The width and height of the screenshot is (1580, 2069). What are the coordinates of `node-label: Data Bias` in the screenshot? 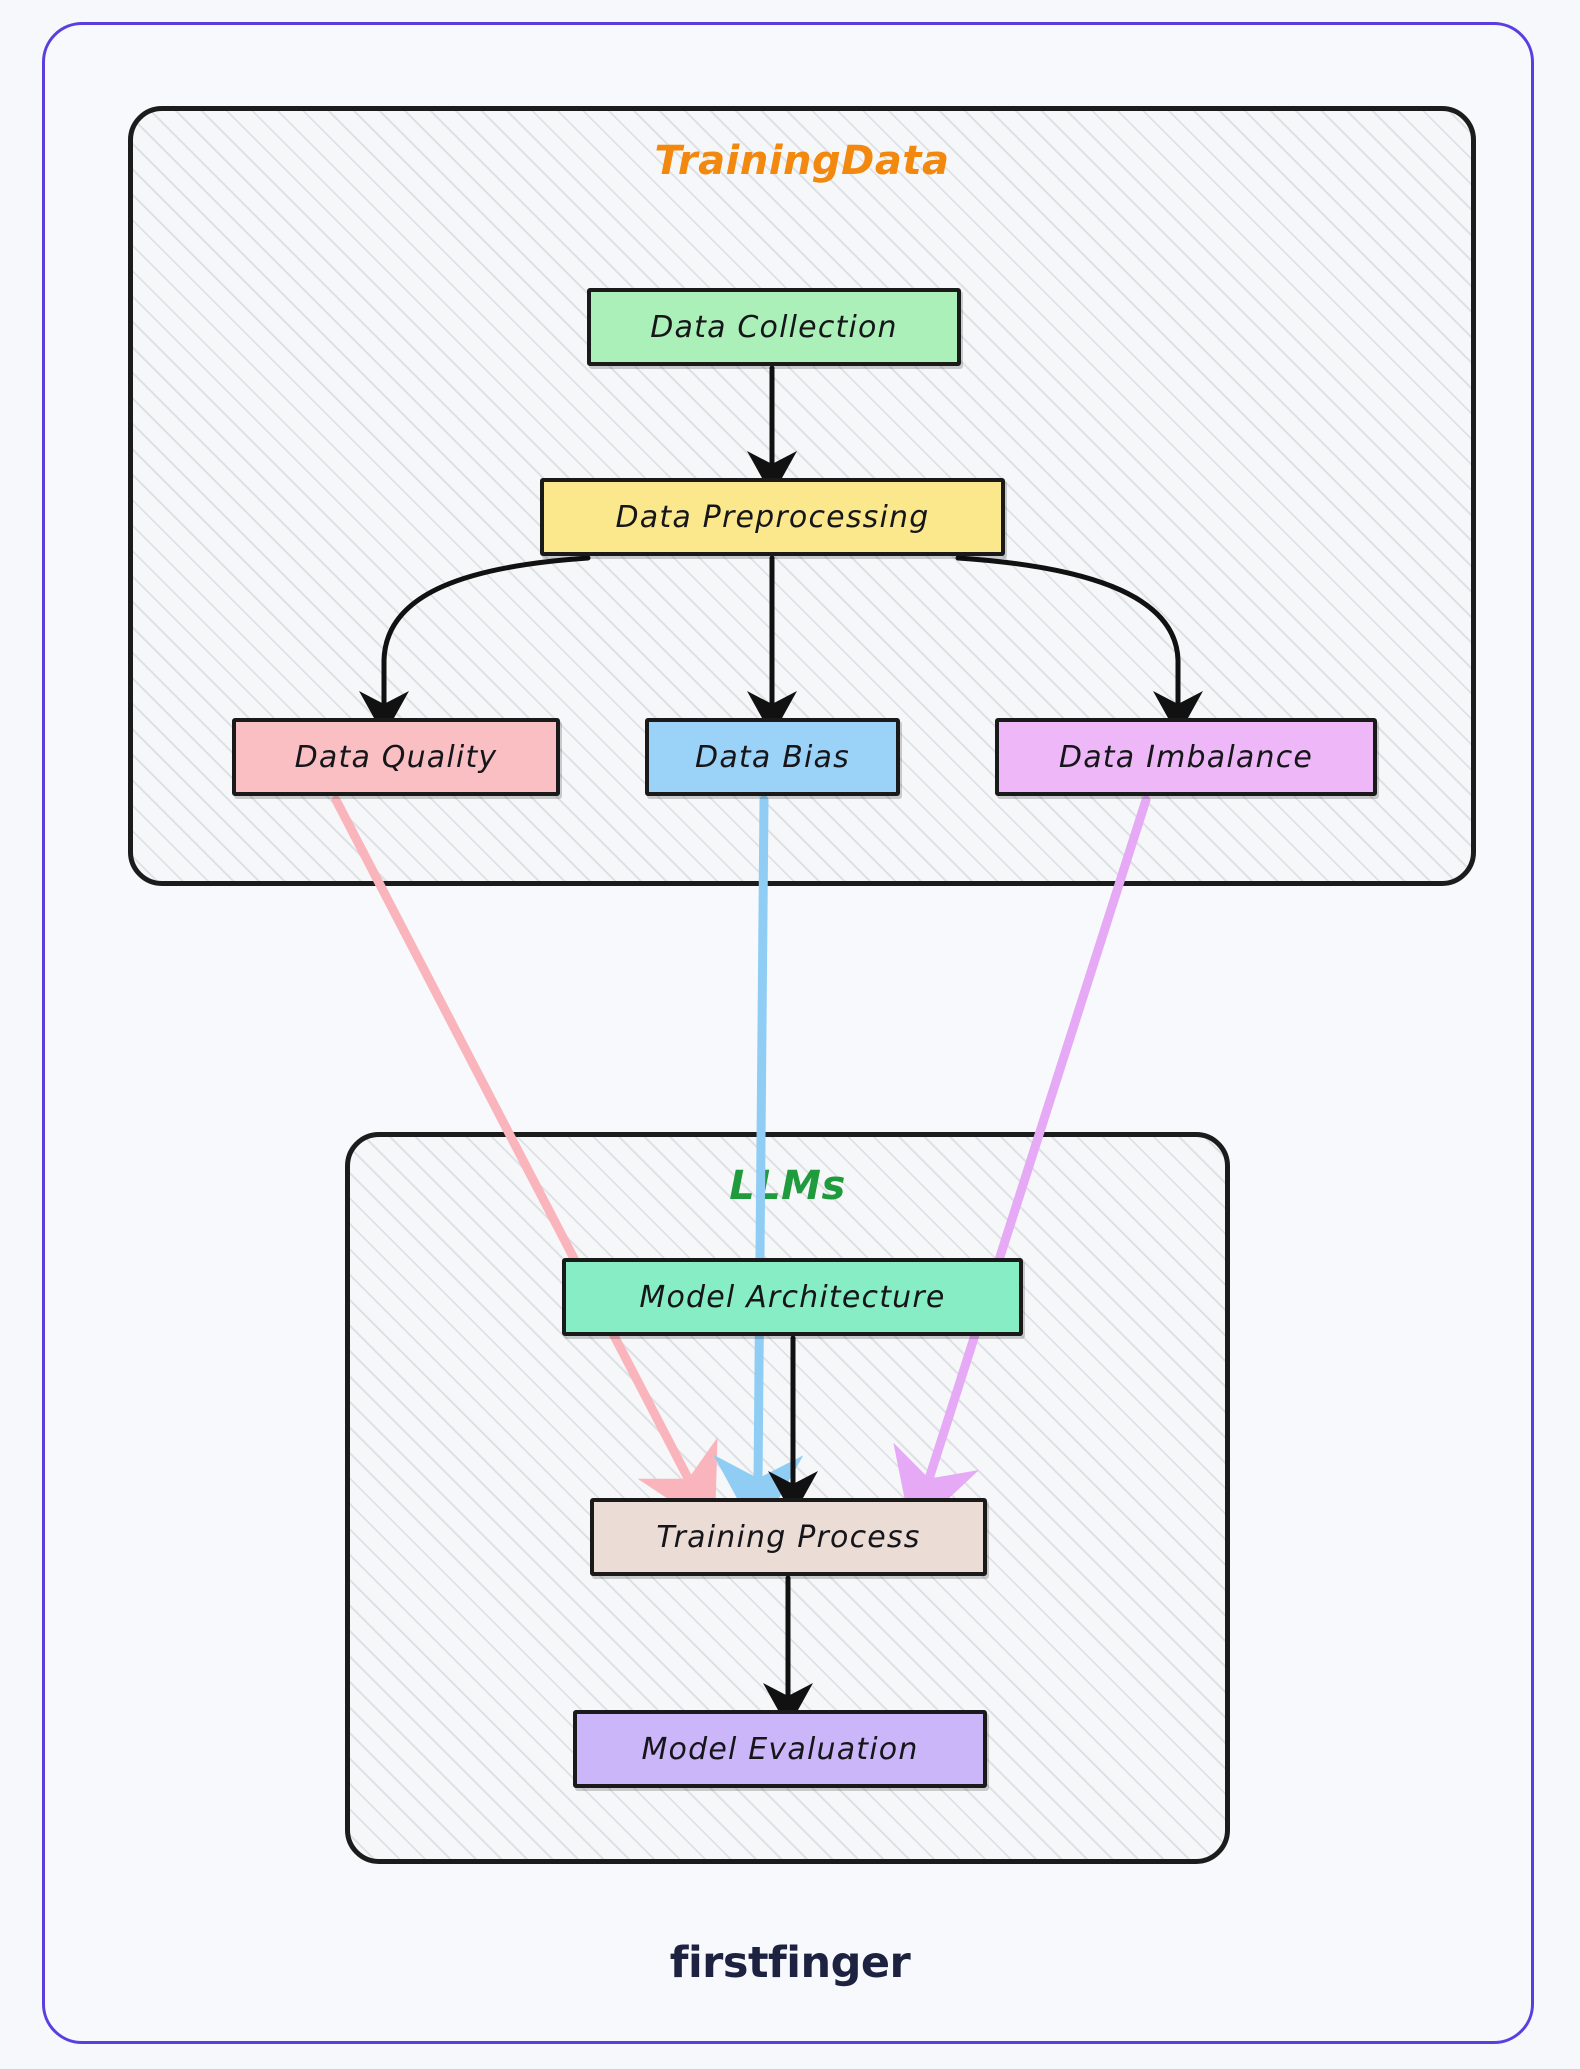 It's located at (772, 757).